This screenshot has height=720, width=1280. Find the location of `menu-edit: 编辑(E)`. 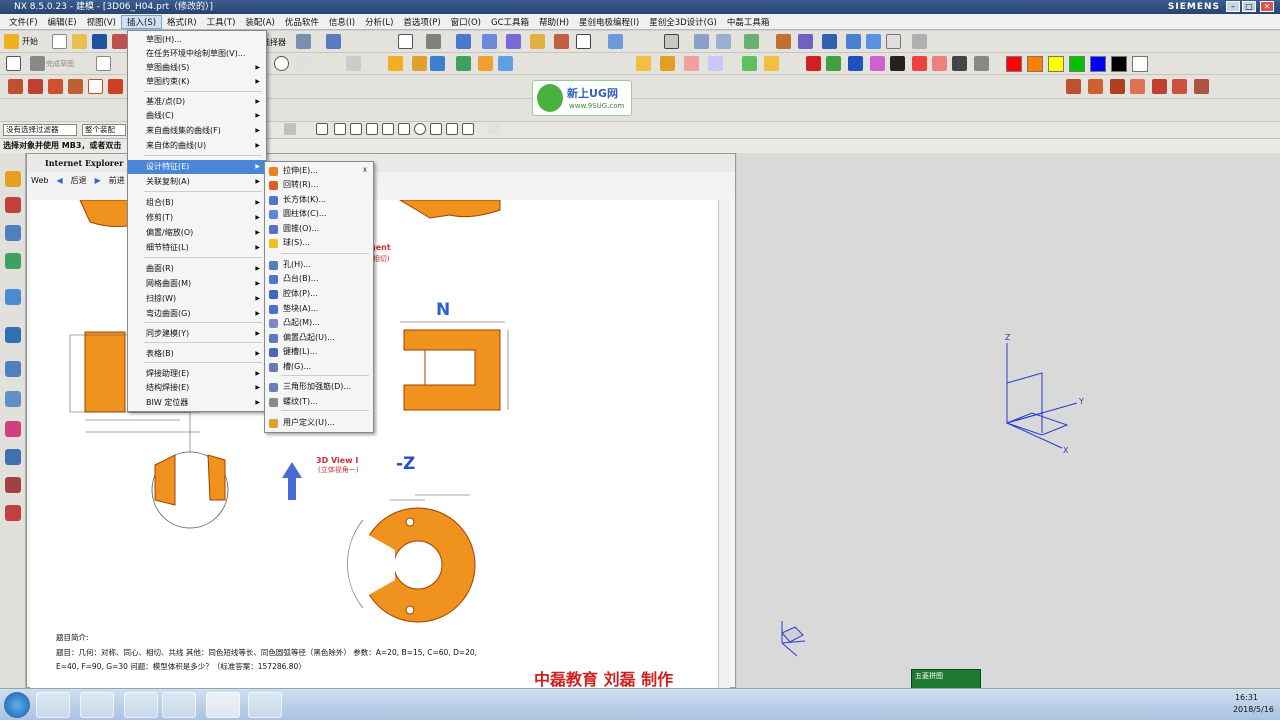

menu-edit: 编辑(E) is located at coordinates (62, 22).